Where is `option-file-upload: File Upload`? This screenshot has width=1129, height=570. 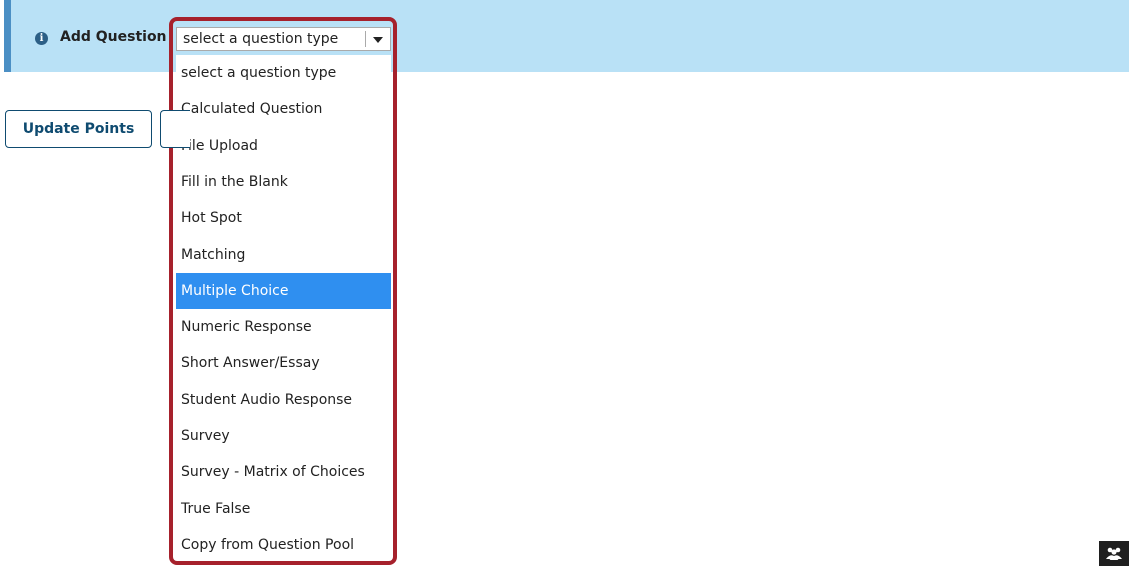
option-file-upload: File Upload is located at coordinates (283, 146).